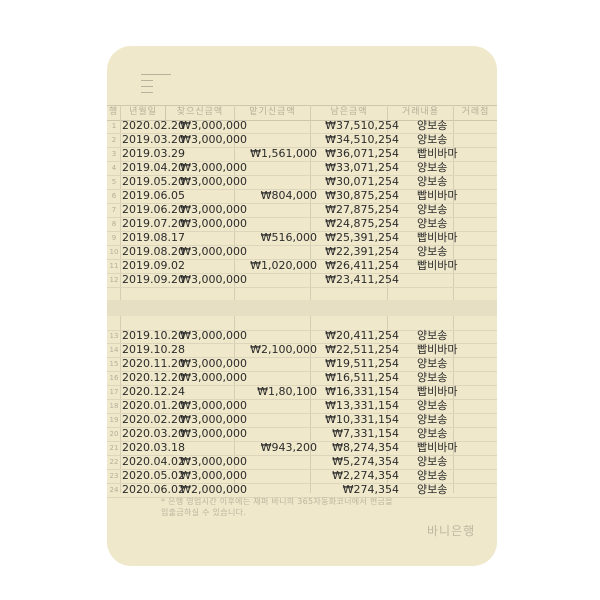 The image size is (600, 600). Describe the element at coordinates (362, 419) in the screenshot. I see `balance-cell: ₩10,331,154` at that location.